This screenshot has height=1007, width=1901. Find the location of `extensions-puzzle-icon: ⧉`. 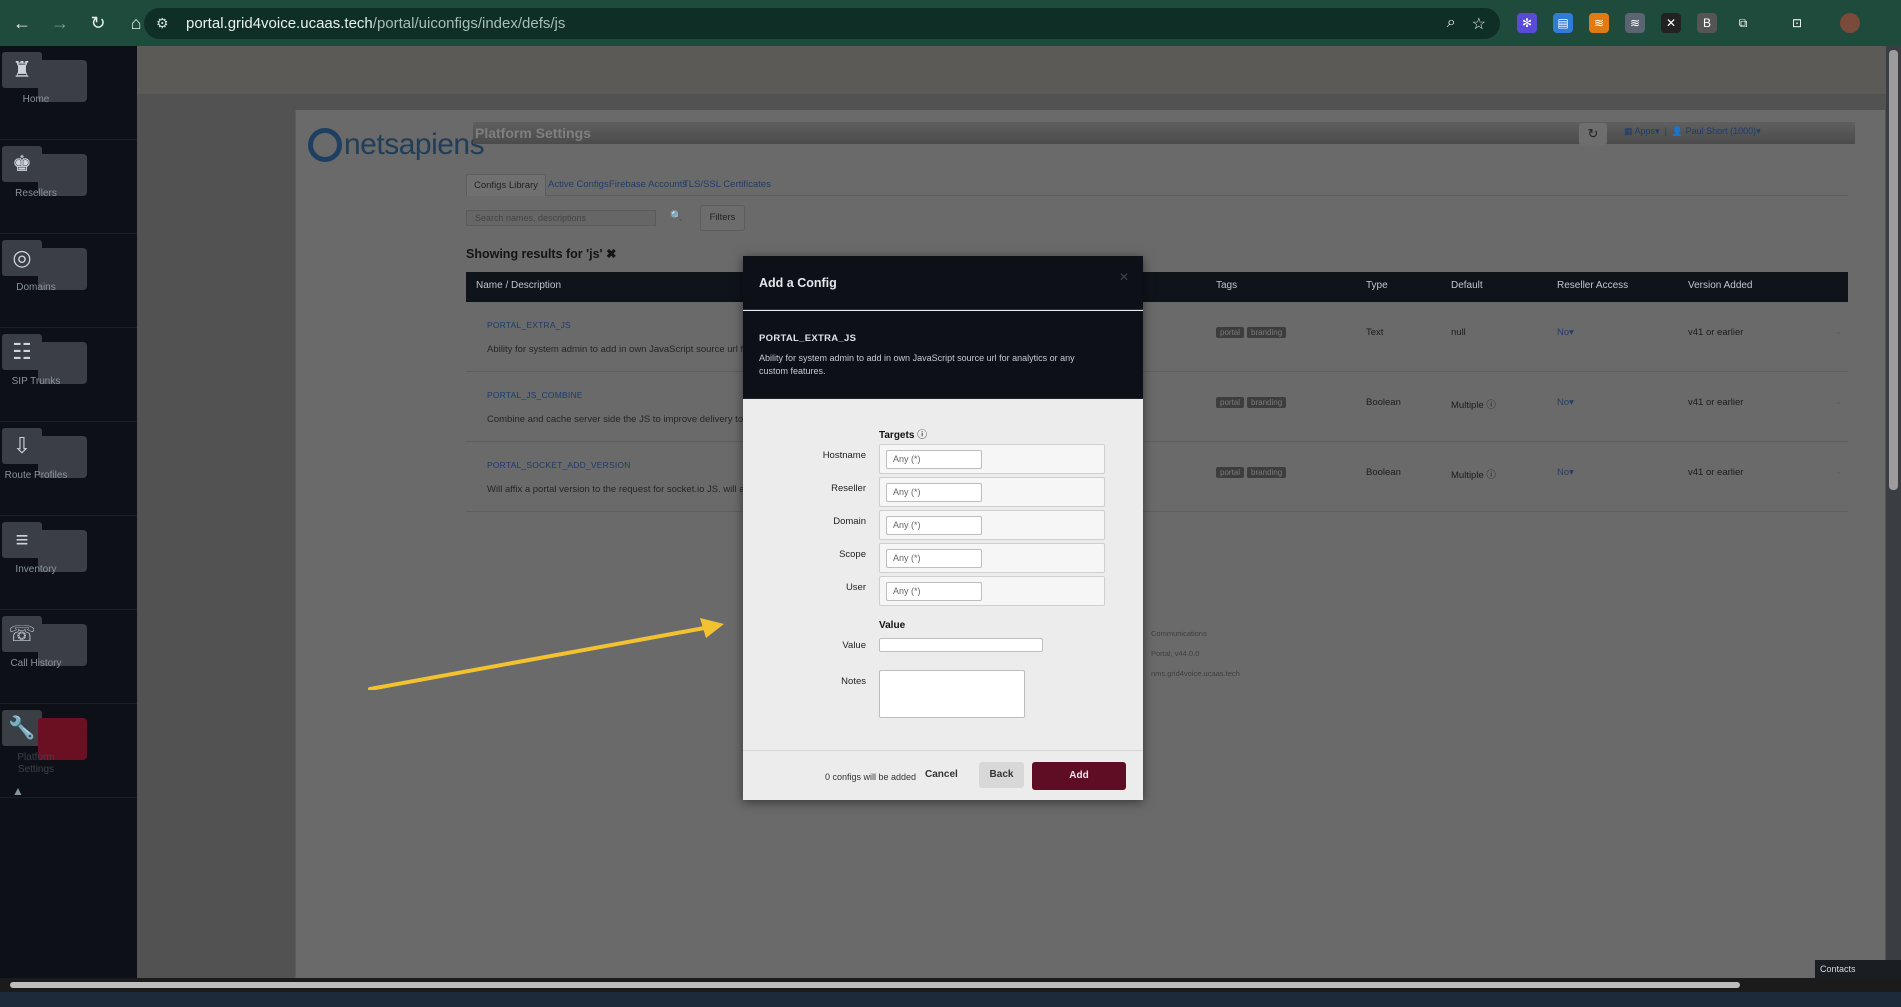

extensions-puzzle-icon: ⧉ is located at coordinates (1743, 23).